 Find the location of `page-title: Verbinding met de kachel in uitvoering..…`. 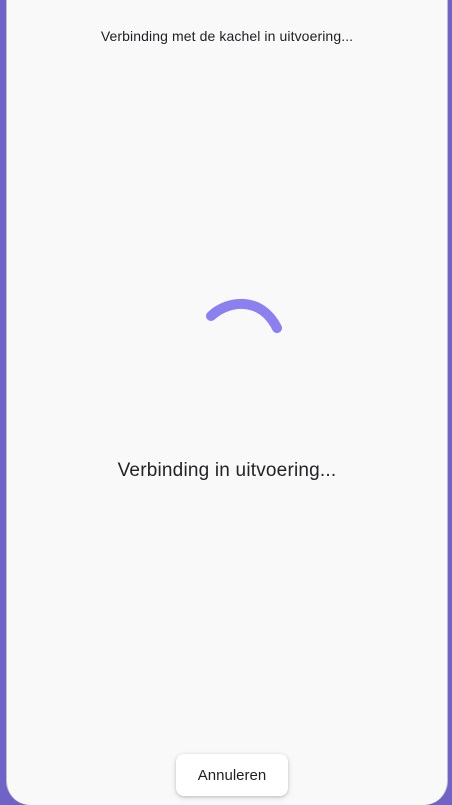

page-title: Verbinding met de kachel in uitvoering..… is located at coordinates (227, 36).